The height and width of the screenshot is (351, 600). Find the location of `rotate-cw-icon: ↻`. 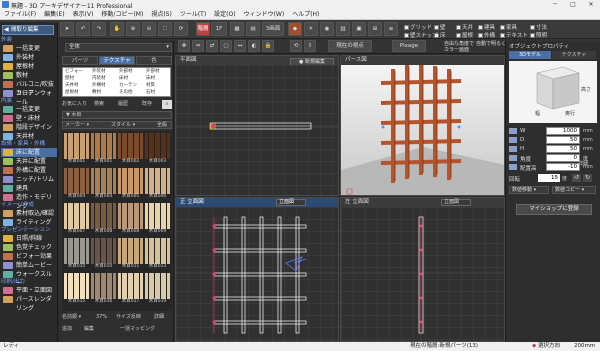

rotate-cw-icon: ↻ is located at coordinates (587, 178).